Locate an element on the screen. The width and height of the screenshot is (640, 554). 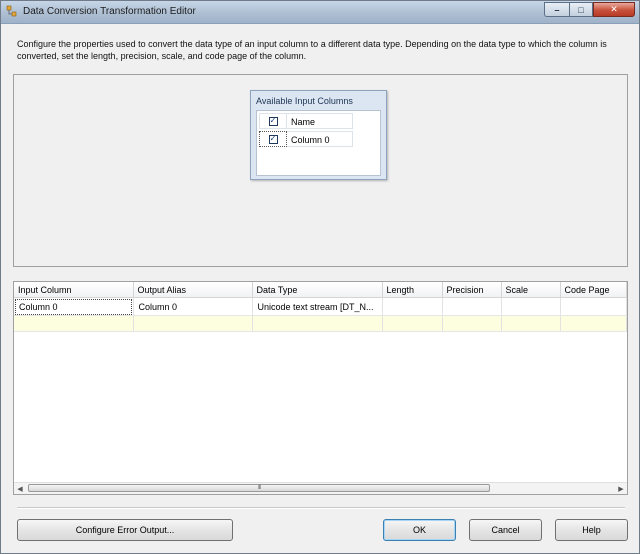
scroll-thumb: III is located at coordinates (259, 488).